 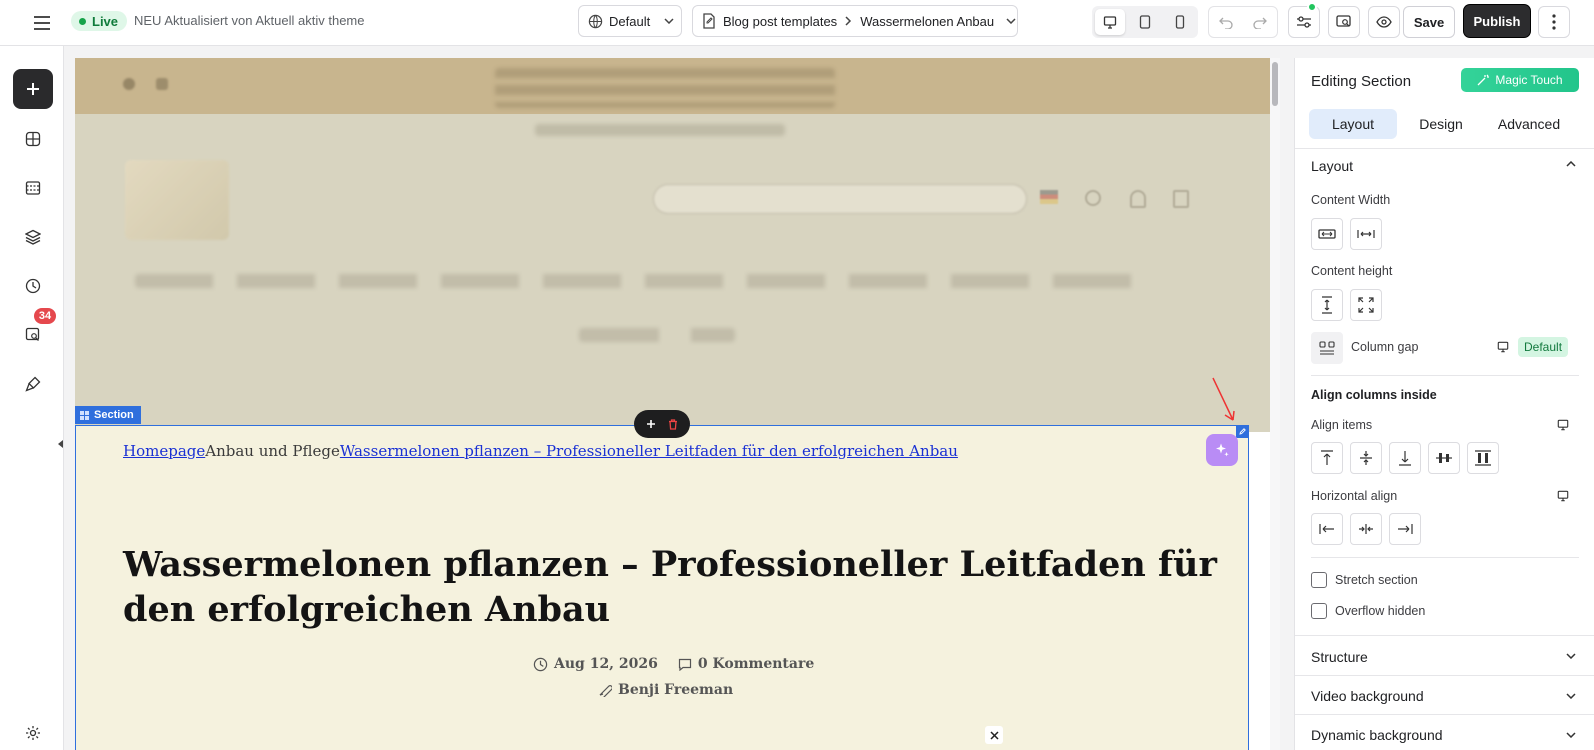 What do you see at coordinates (272, 451) in the screenshot?
I see `breadcrumb-category: Anbau und Pflege` at bounding box center [272, 451].